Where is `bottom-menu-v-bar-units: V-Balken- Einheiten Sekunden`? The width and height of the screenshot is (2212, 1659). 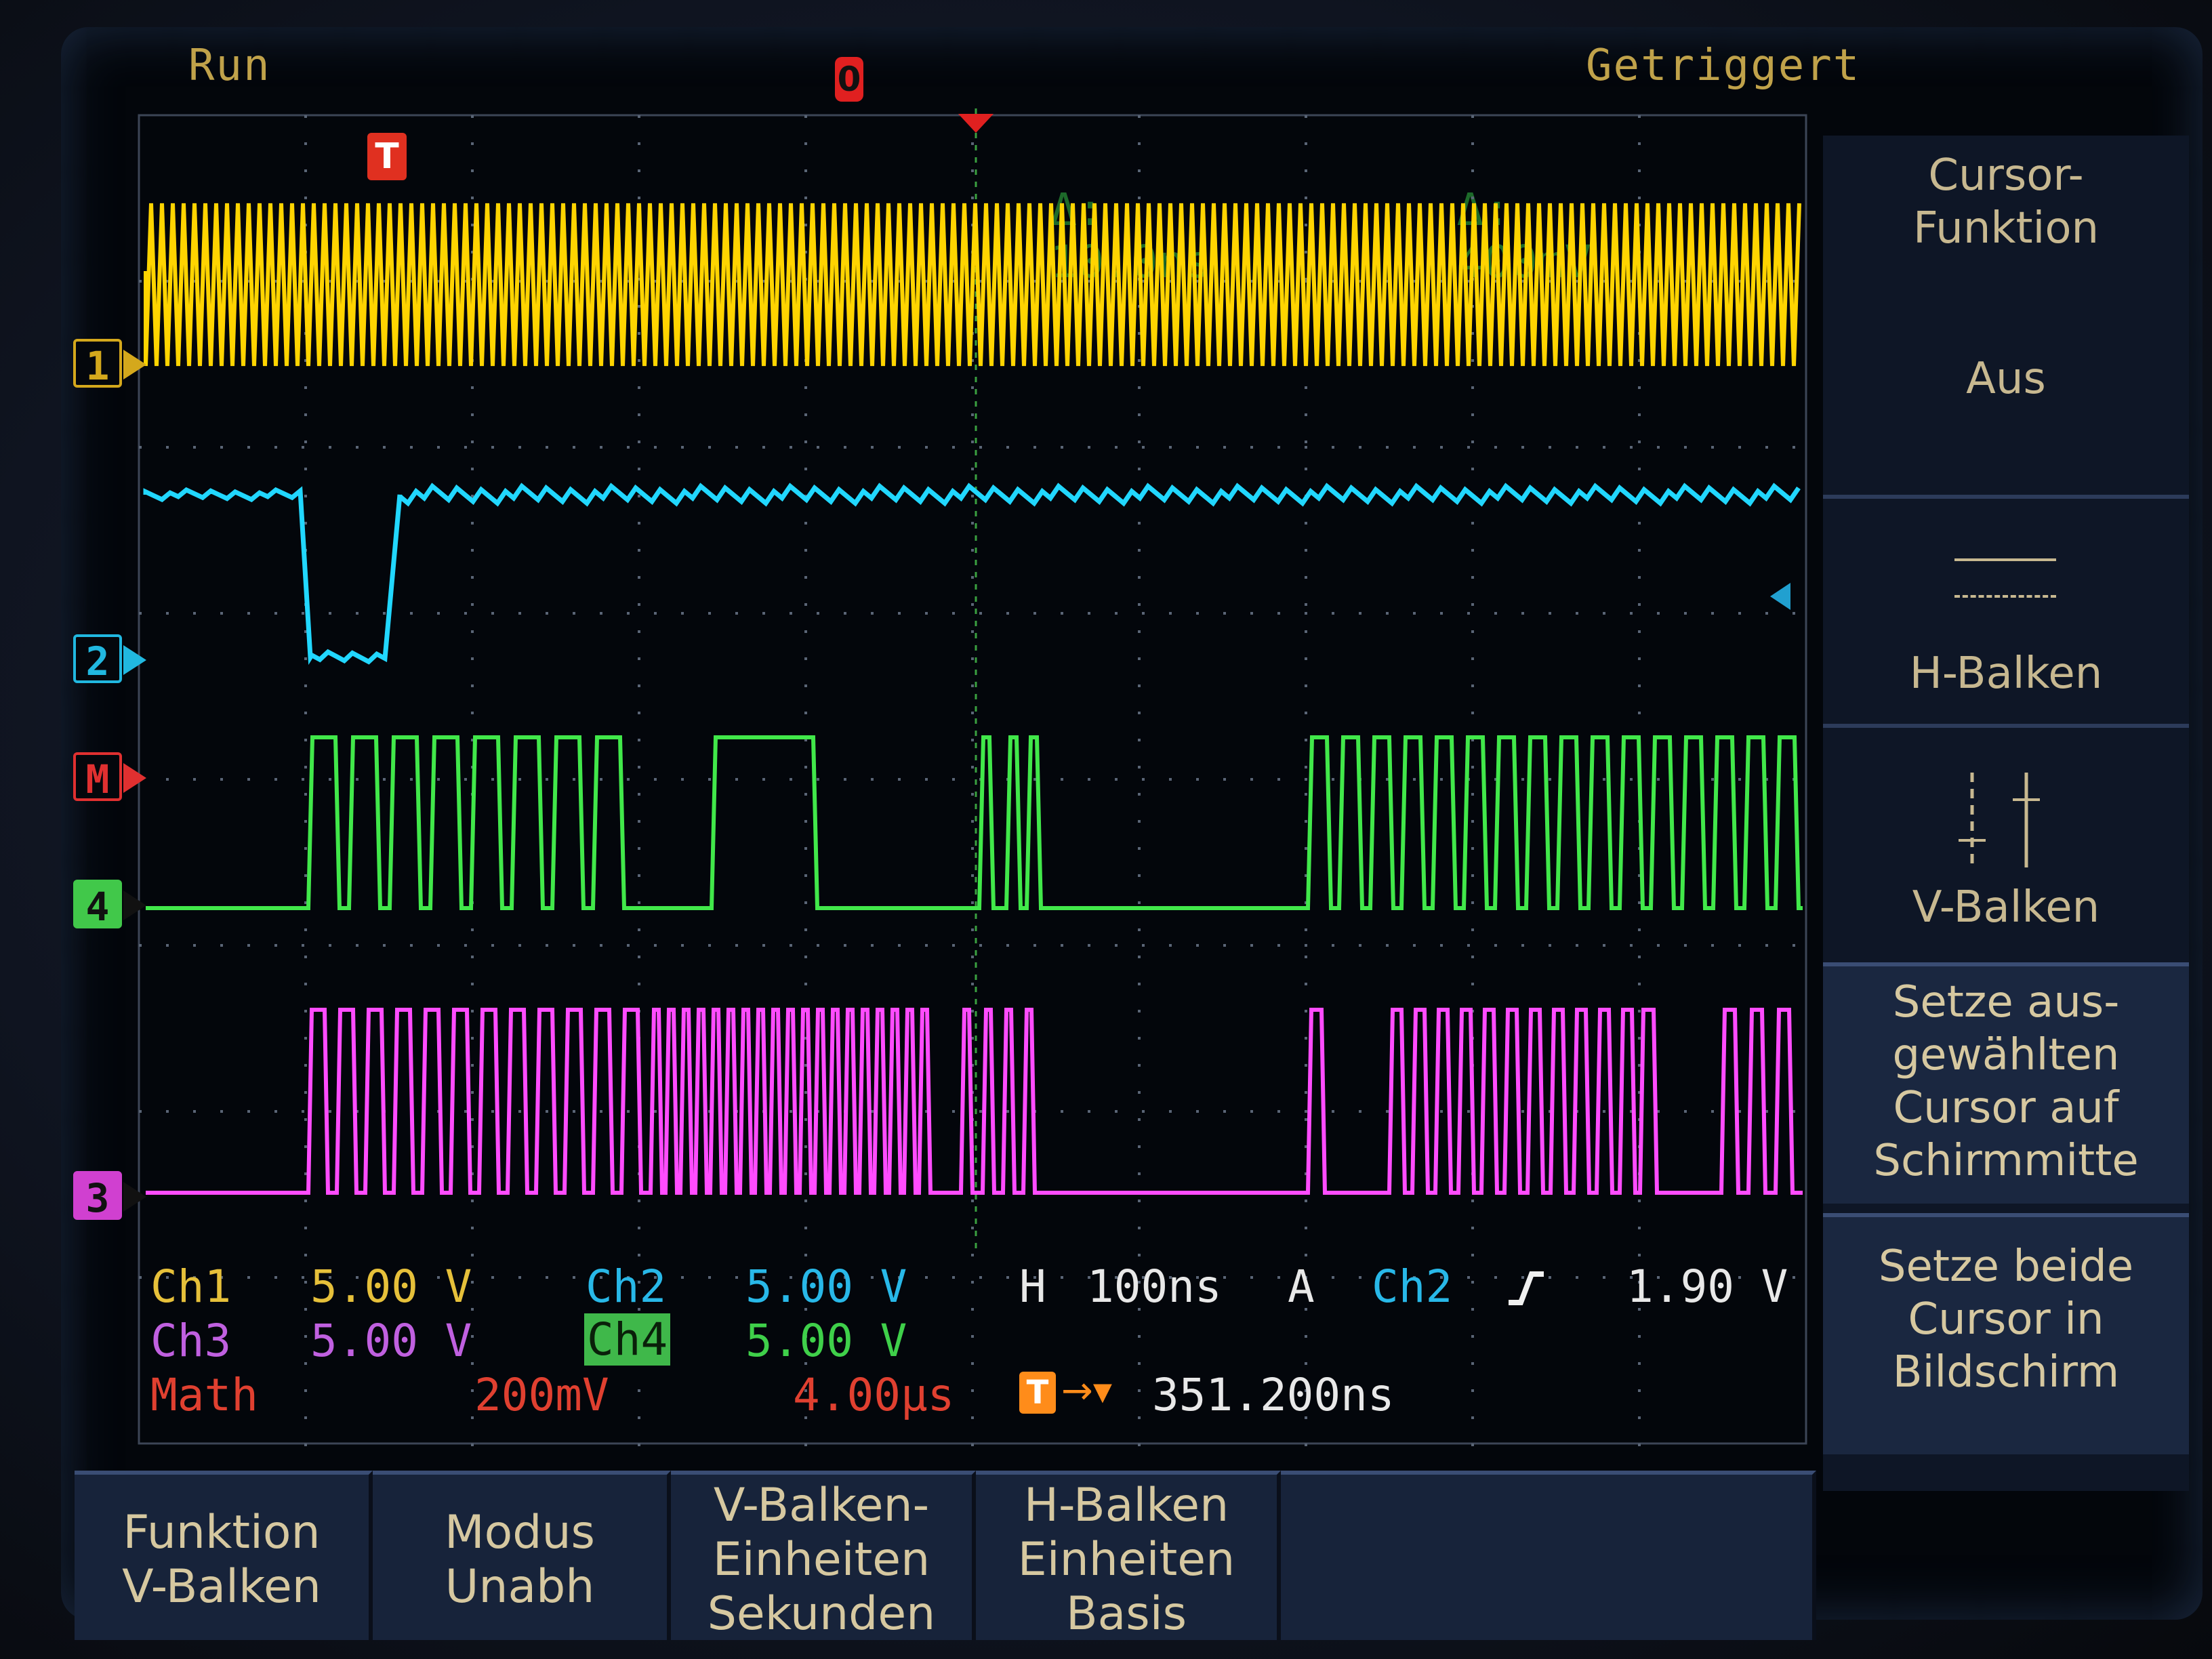
bottom-menu-v-bar-units: V-Balken- Einheiten Sekunden is located at coordinates (823, 1556).